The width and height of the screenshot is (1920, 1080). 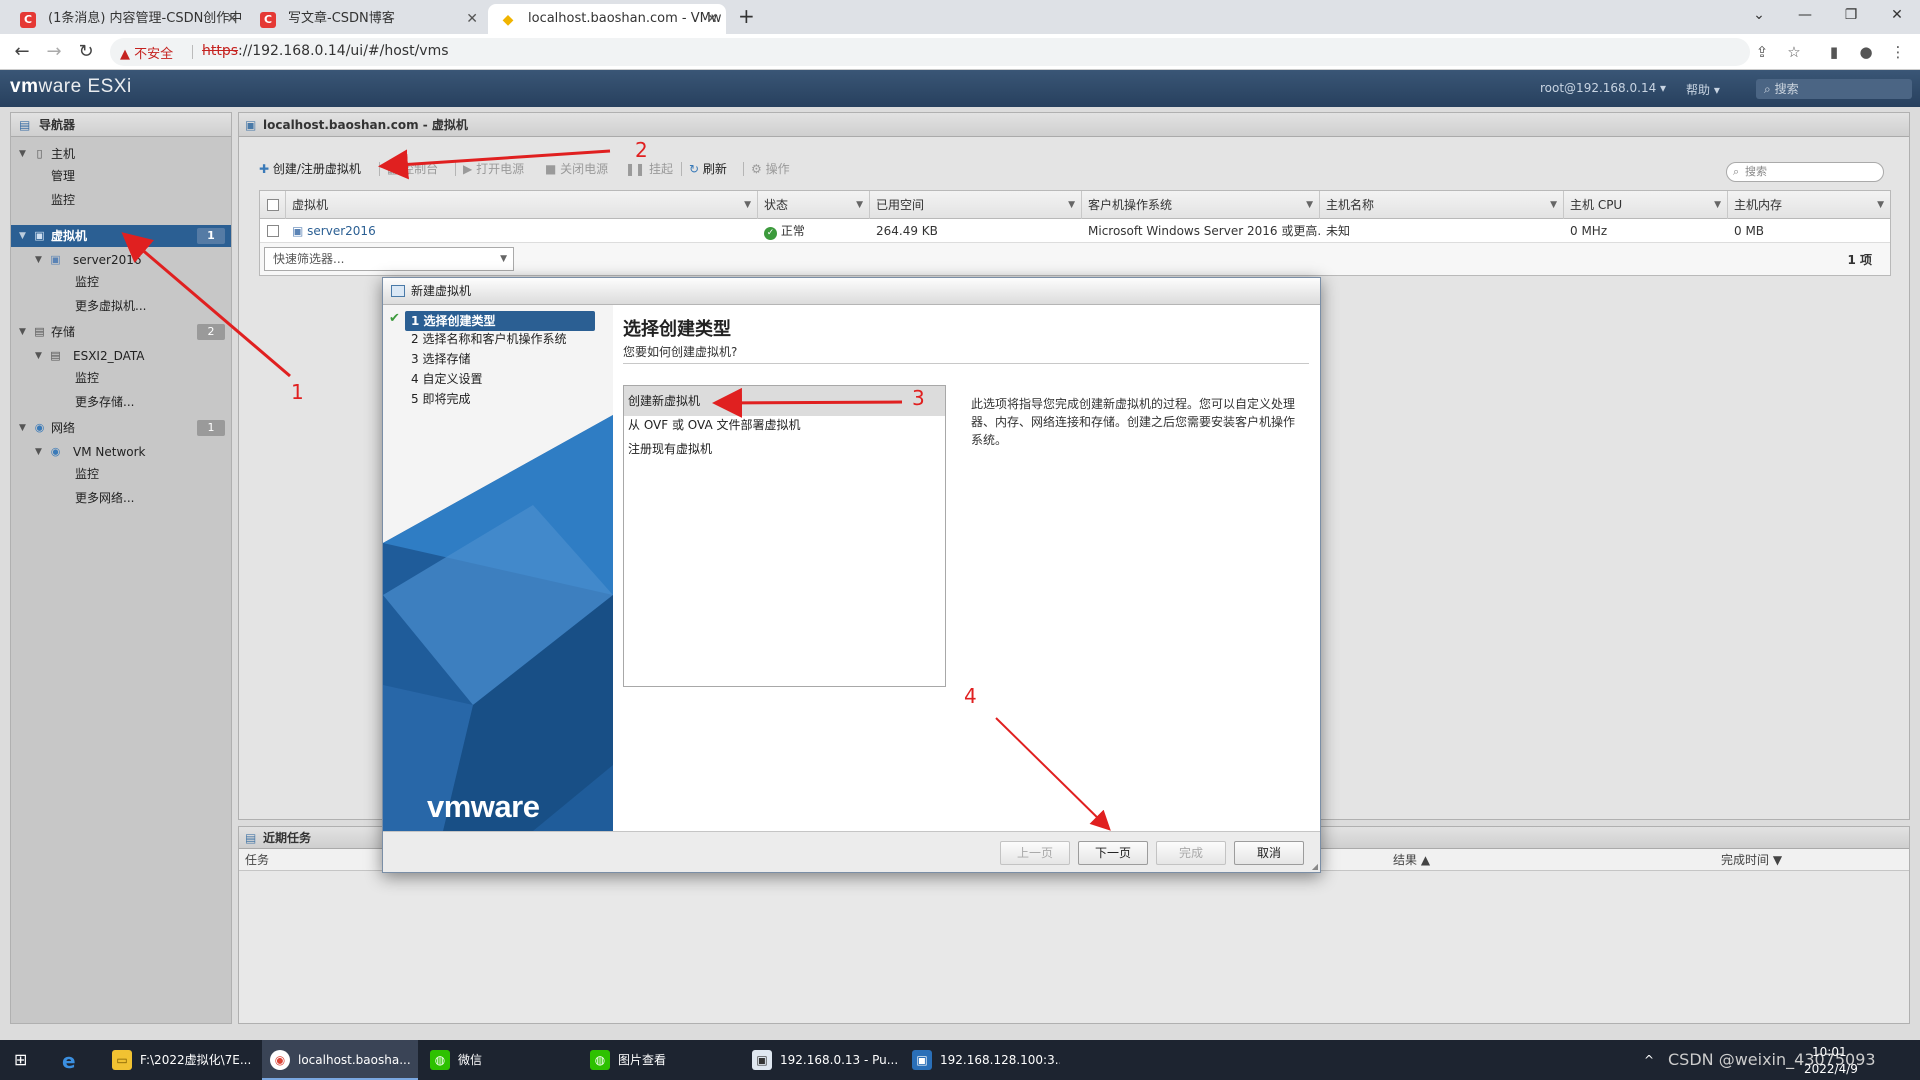 What do you see at coordinates (976, 205) in the screenshot?
I see `column-header-used-space: 已用空间 ▼` at bounding box center [976, 205].